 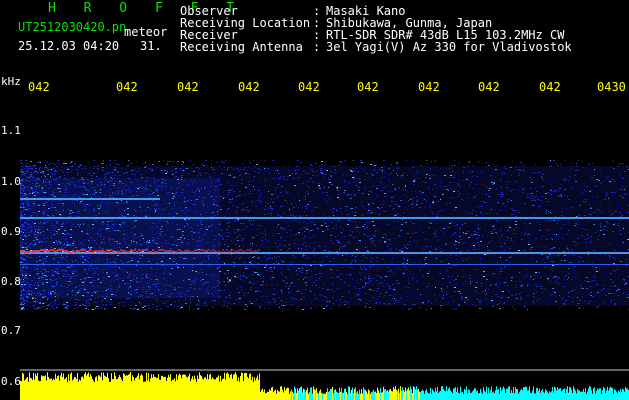 What do you see at coordinates (151, 46) in the screenshot?
I see `capture-seconds: 31.` at bounding box center [151, 46].